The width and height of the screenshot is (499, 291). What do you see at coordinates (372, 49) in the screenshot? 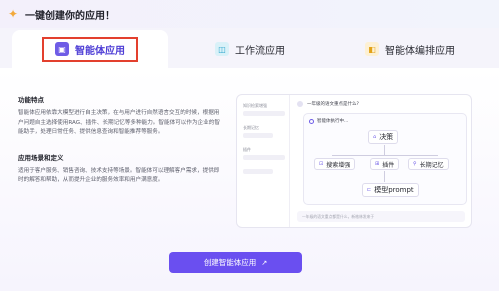
I see `orchestration-icon: ◧` at bounding box center [372, 49].